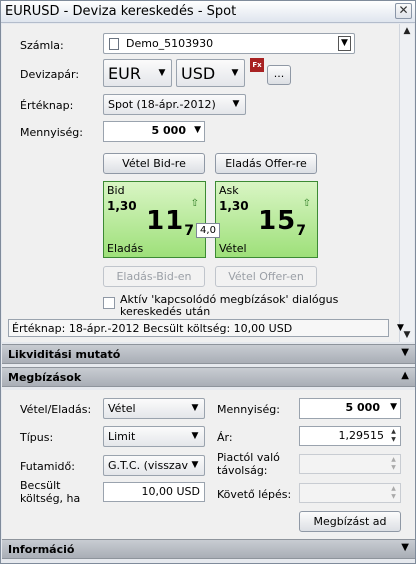  I want to click on order-price-value: 1,29515, so click(361, 435).